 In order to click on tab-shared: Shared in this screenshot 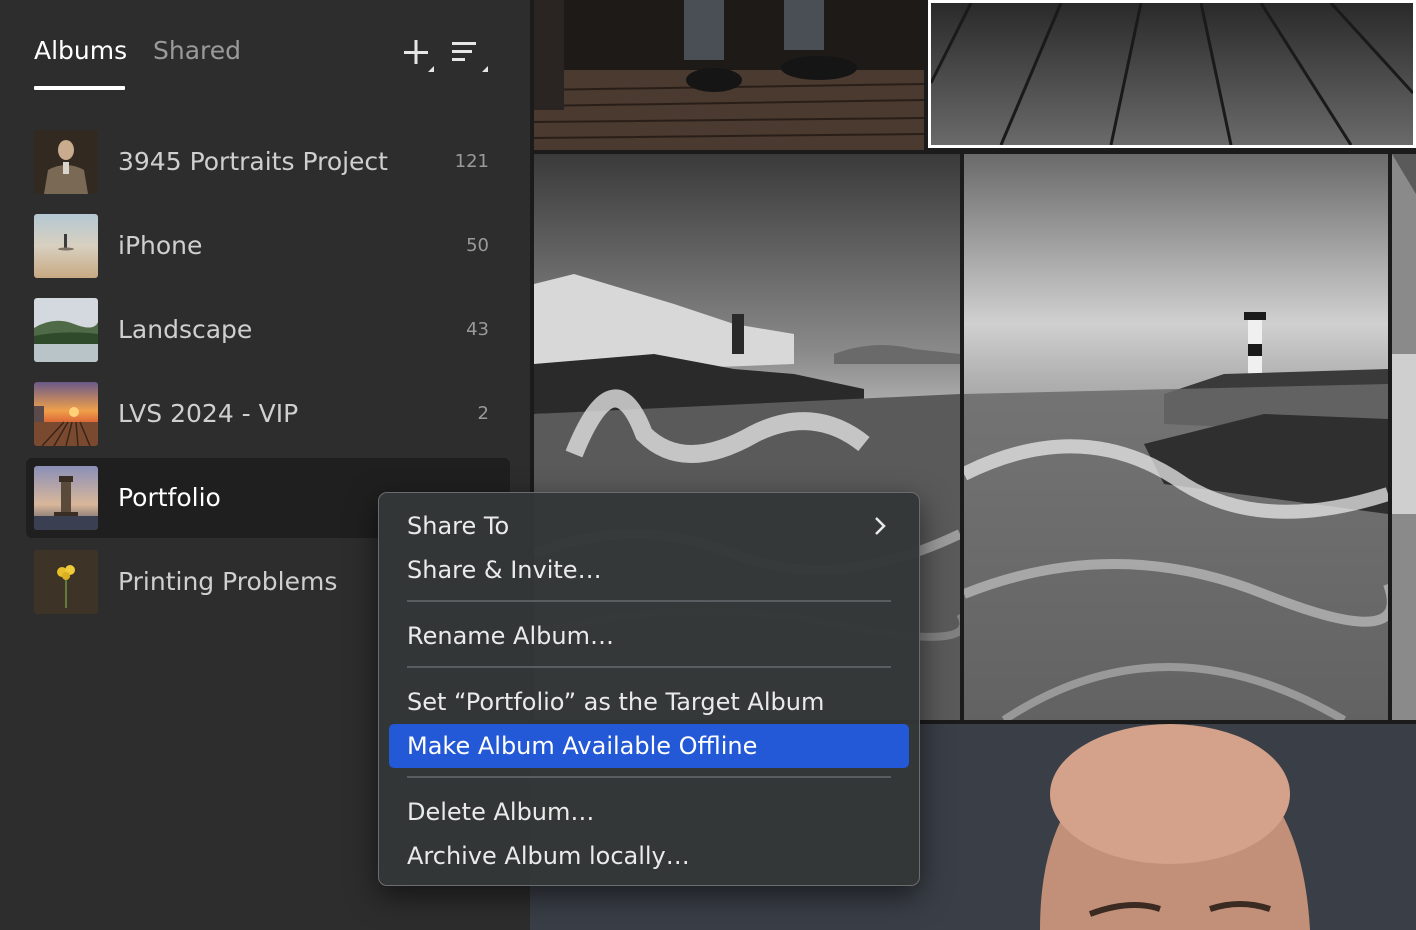, I will do `click(197, 51)`.